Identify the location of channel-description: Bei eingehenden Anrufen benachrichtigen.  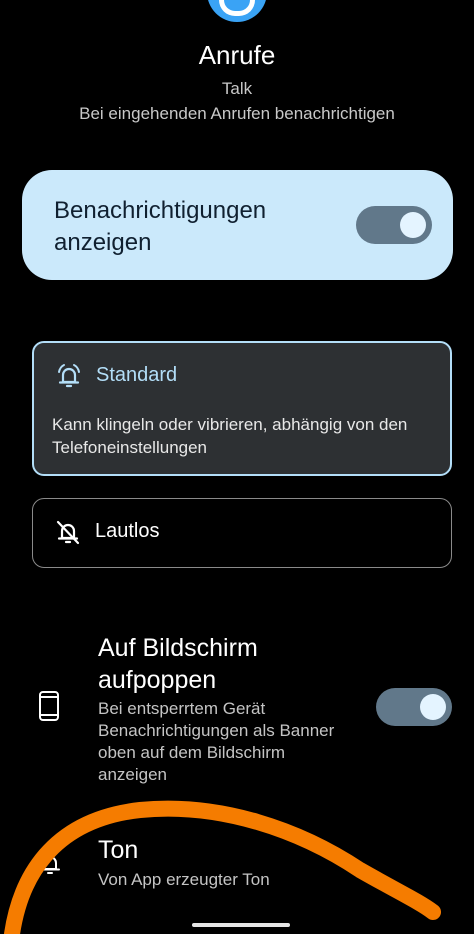
(237, 113).